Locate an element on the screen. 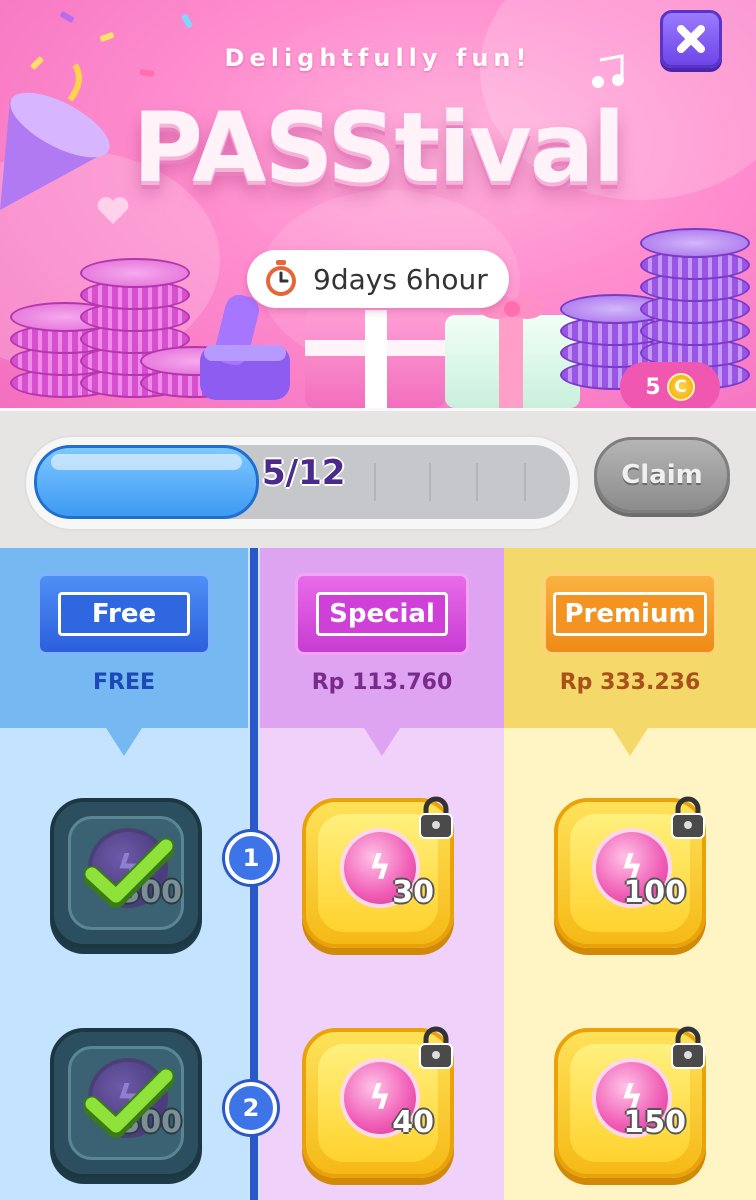 Image resolution: width=756 pixels, height=1200 pixels. tier-label-premium: Premium is located at coordinates (630, 614).